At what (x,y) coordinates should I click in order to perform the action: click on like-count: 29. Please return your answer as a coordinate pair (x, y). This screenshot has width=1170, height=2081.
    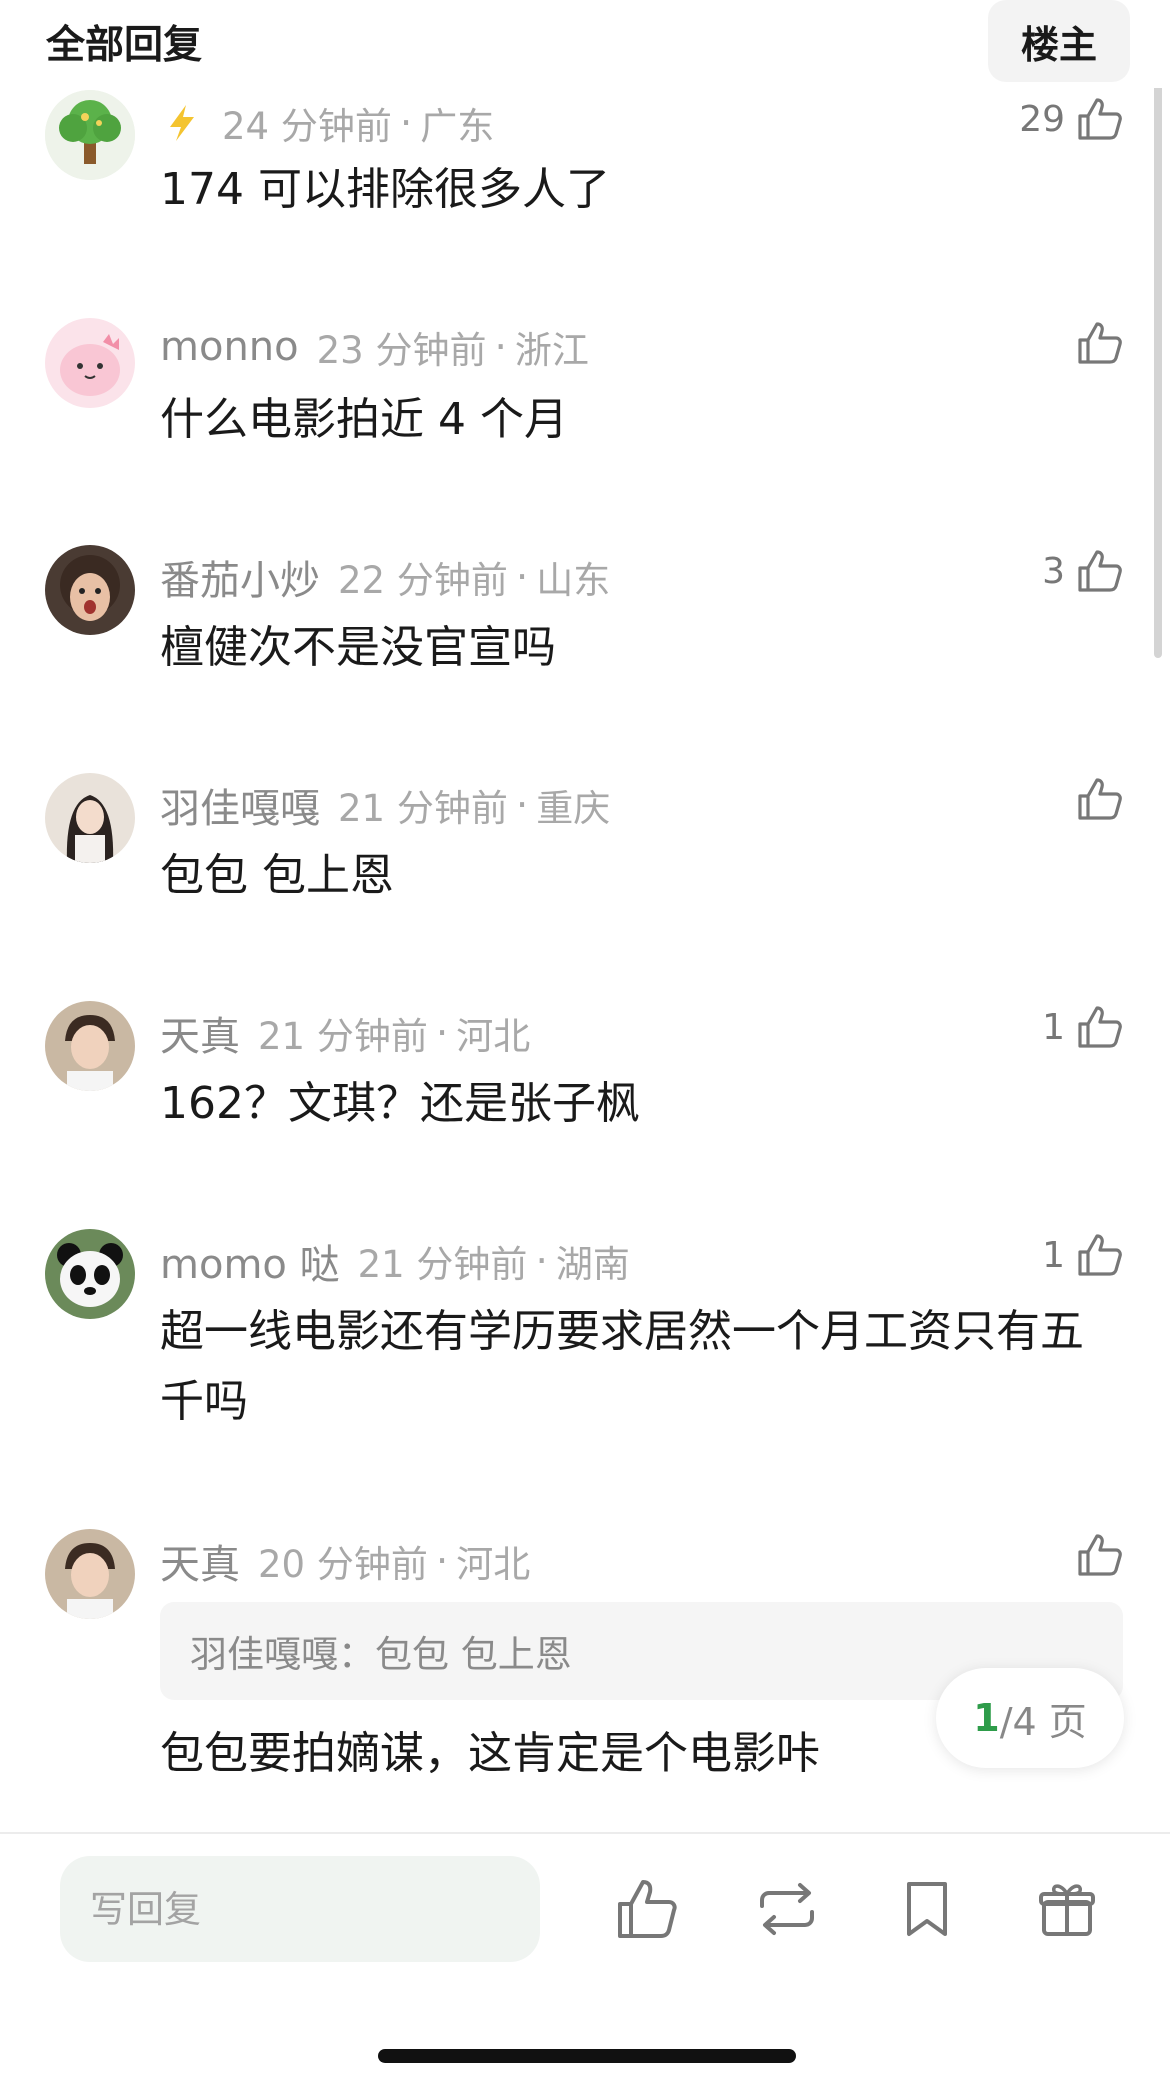
    Looking at the image, I should click on (1042, 119).